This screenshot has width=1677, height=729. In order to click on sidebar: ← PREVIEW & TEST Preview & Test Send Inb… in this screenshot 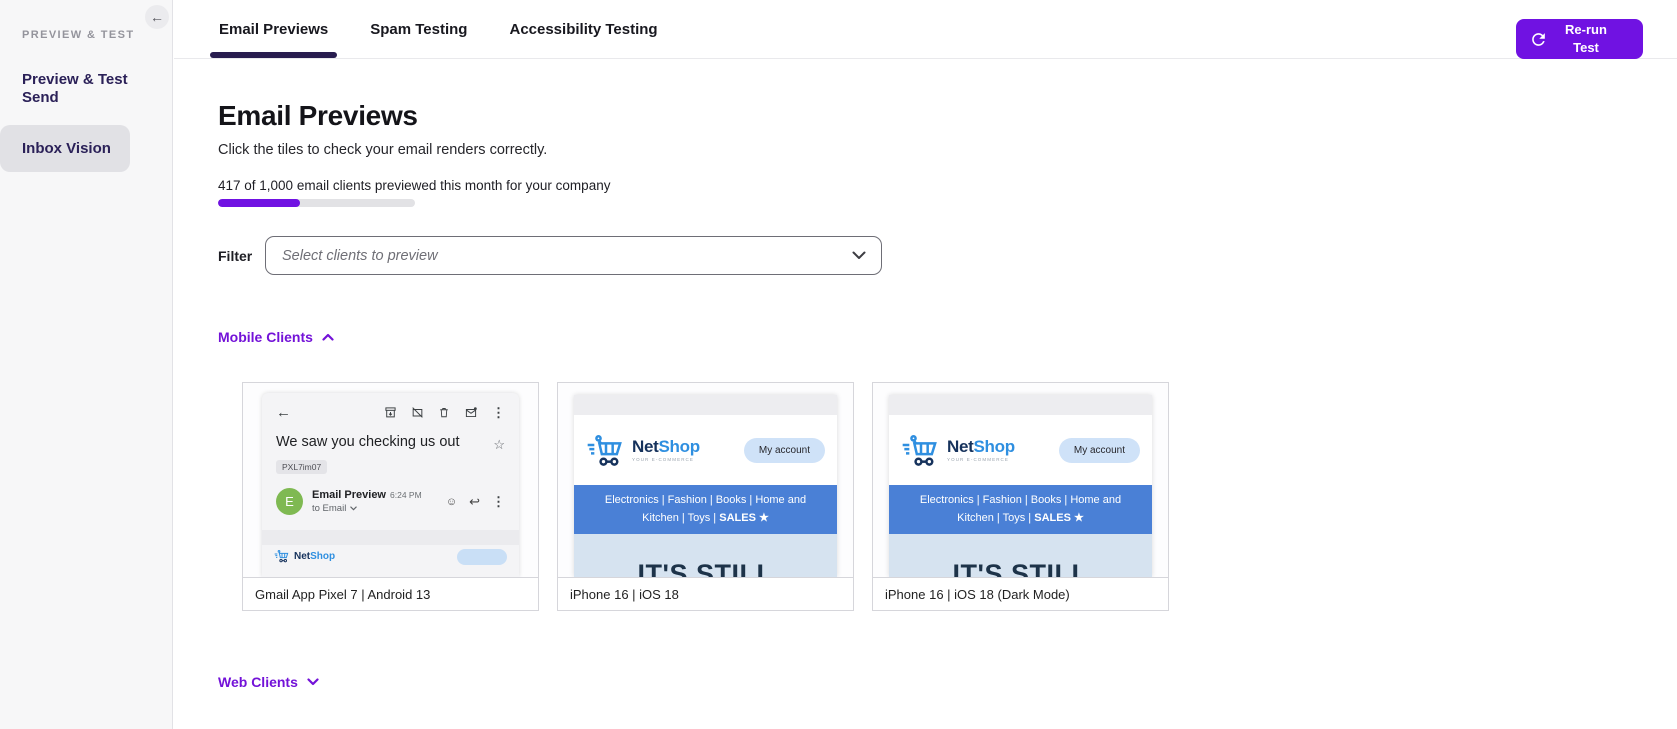, I will do `click(86, 364)`.